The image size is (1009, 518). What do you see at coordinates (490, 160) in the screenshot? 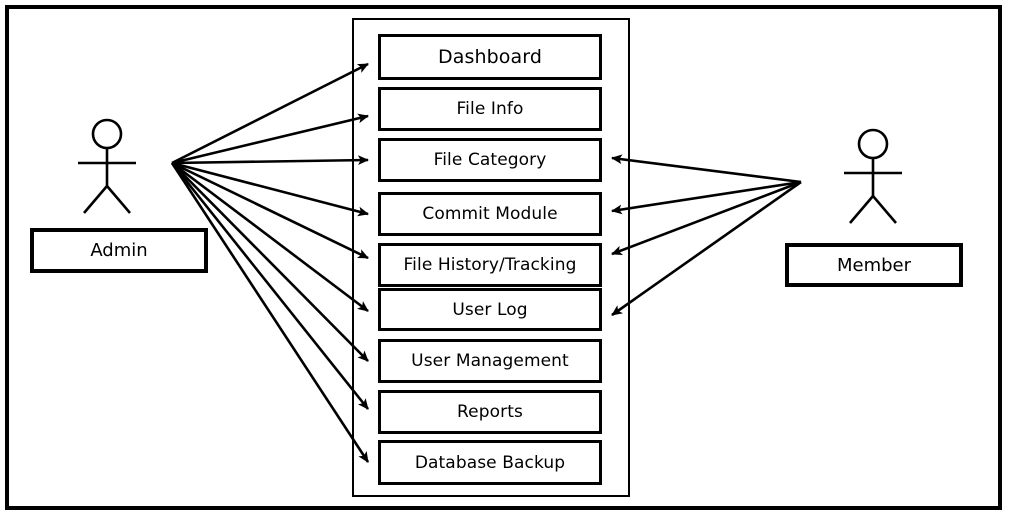
I see `use-case-file-category: File Category` at bounding box center [490, 160].